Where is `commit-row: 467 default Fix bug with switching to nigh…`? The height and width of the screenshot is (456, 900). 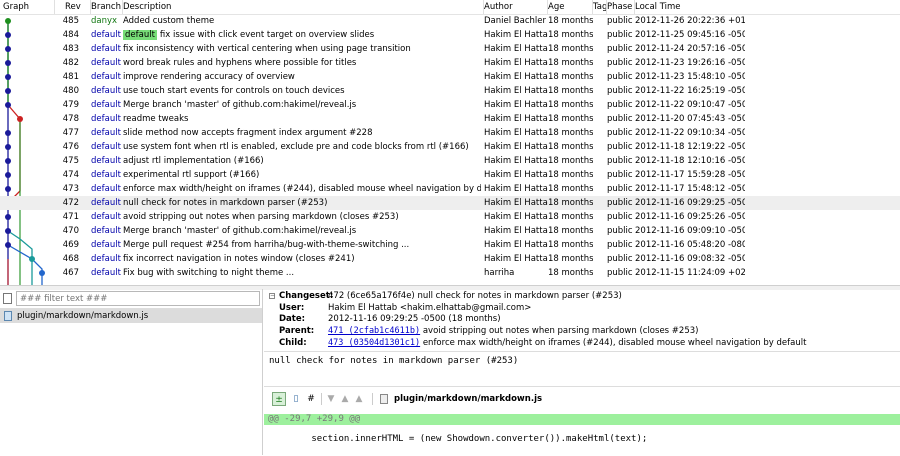
commit-row: 467 default Fix bug with switching to nigh… is located at coordinates (450, 273).